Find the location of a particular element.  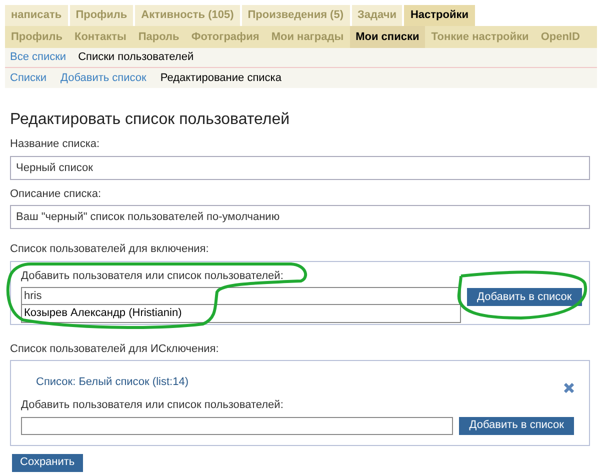

main-tab: Произведения (5) is located at coordinates (296, 15).